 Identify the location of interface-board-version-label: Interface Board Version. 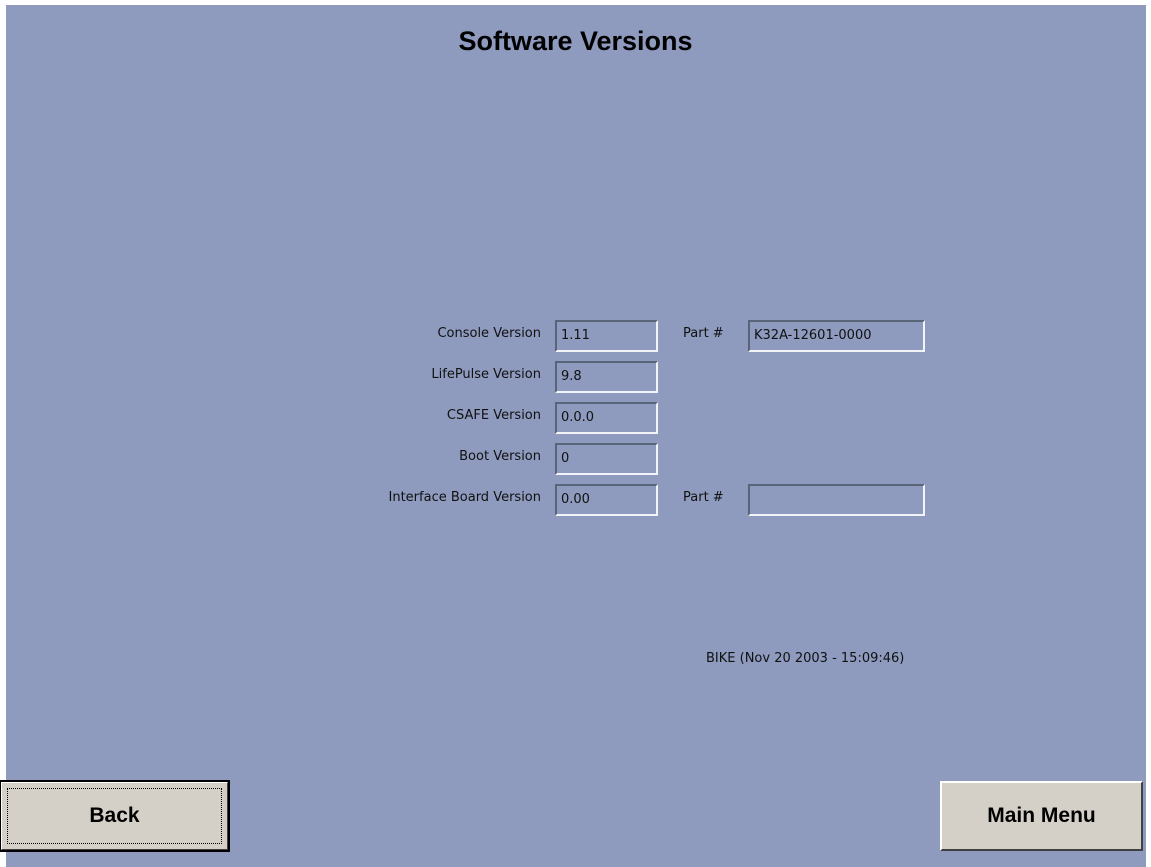
(464, 497).